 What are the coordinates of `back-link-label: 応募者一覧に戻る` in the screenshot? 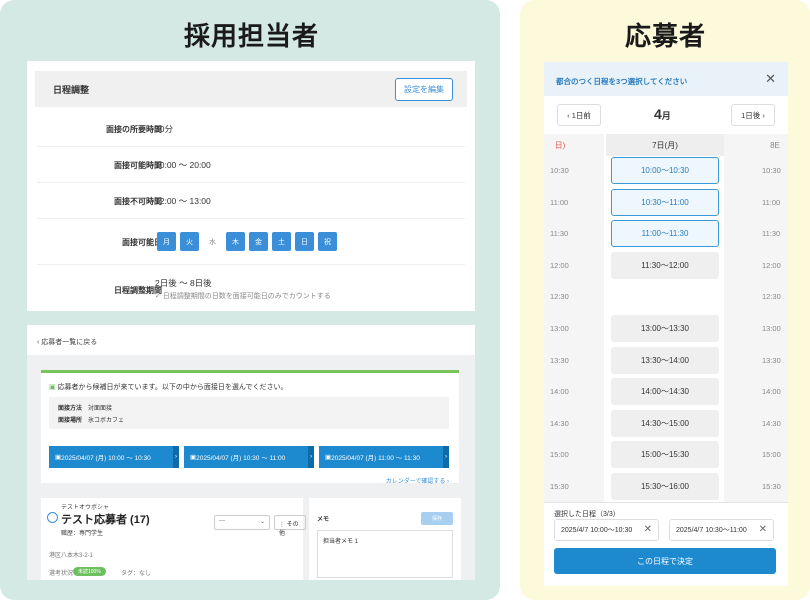 It's located at (69, 342).